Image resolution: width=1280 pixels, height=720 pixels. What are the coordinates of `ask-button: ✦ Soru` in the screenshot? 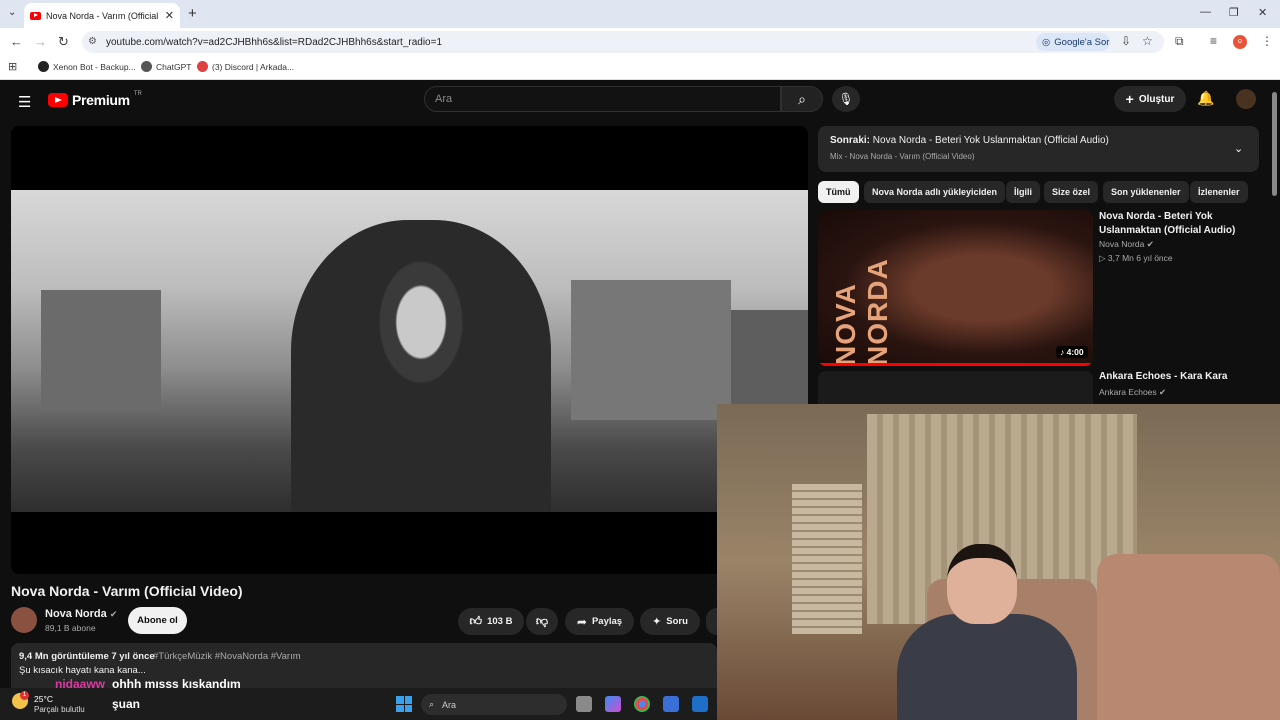 It's located at (670, 621).